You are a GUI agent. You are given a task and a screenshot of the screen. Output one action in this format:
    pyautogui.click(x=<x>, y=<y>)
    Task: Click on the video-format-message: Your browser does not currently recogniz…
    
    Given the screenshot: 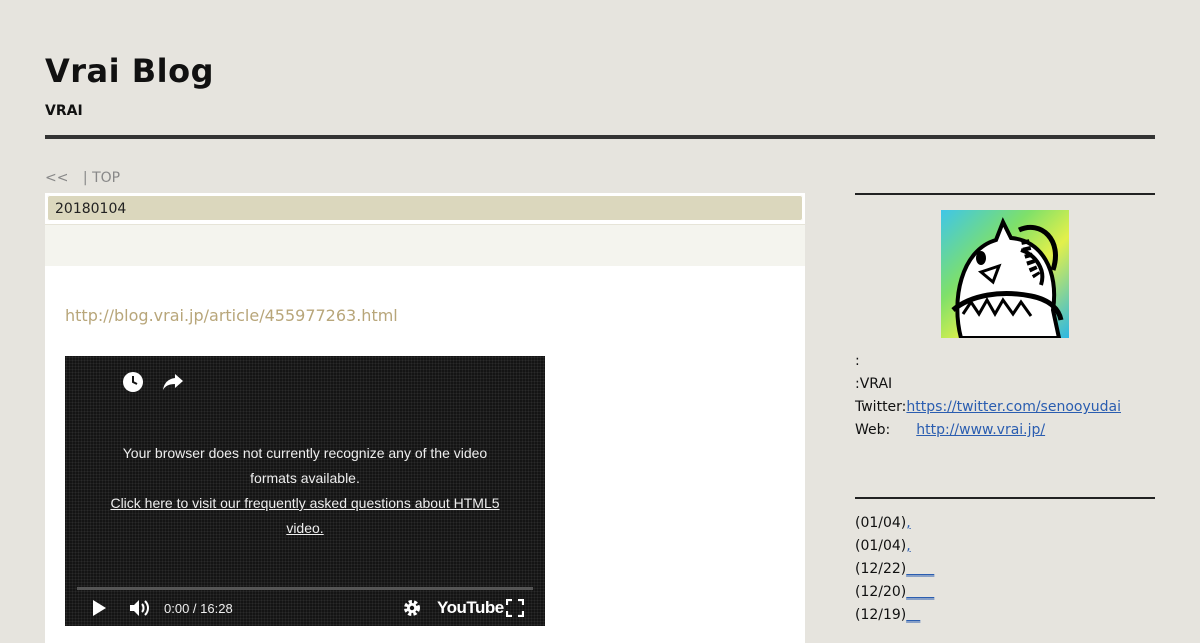 What is the action you would take?
    pyautogui.click(x=305, y=465)
    